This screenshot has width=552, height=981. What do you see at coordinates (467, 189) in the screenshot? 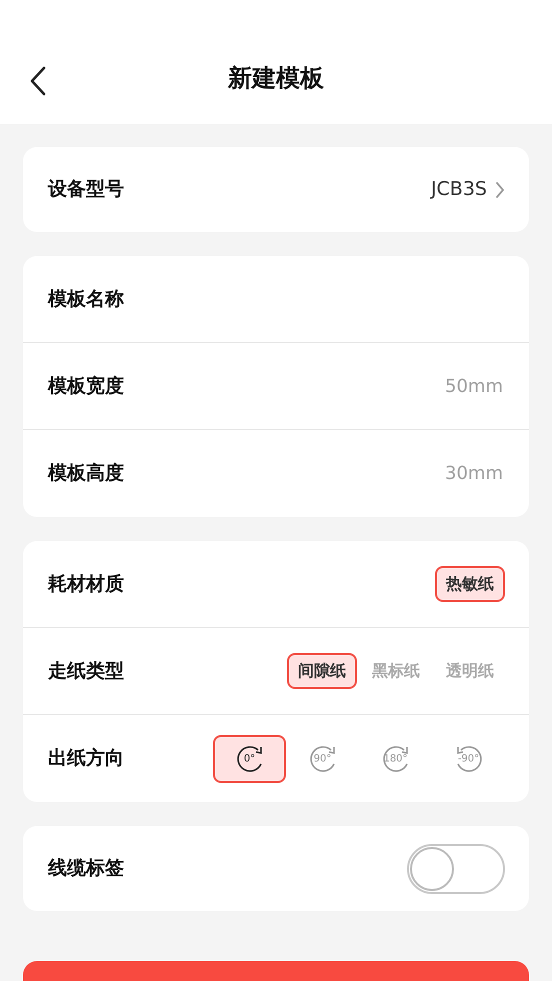
I see `device-selector: JCB3S` at bounding box center [467, 189].